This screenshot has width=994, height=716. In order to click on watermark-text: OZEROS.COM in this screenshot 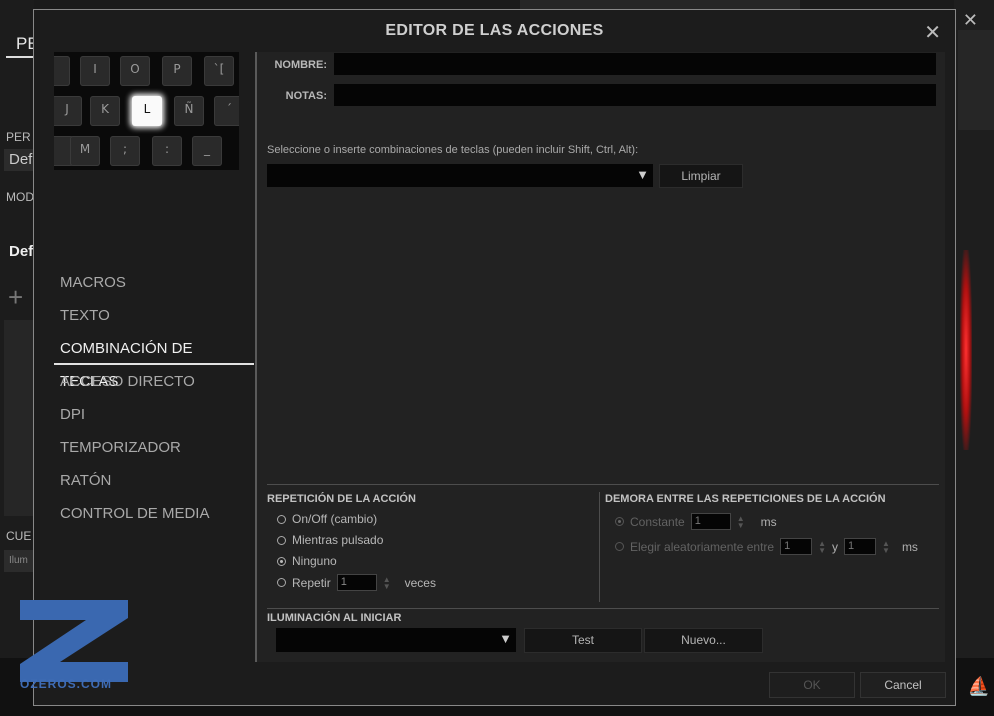, I will do `click(66, 684)`.